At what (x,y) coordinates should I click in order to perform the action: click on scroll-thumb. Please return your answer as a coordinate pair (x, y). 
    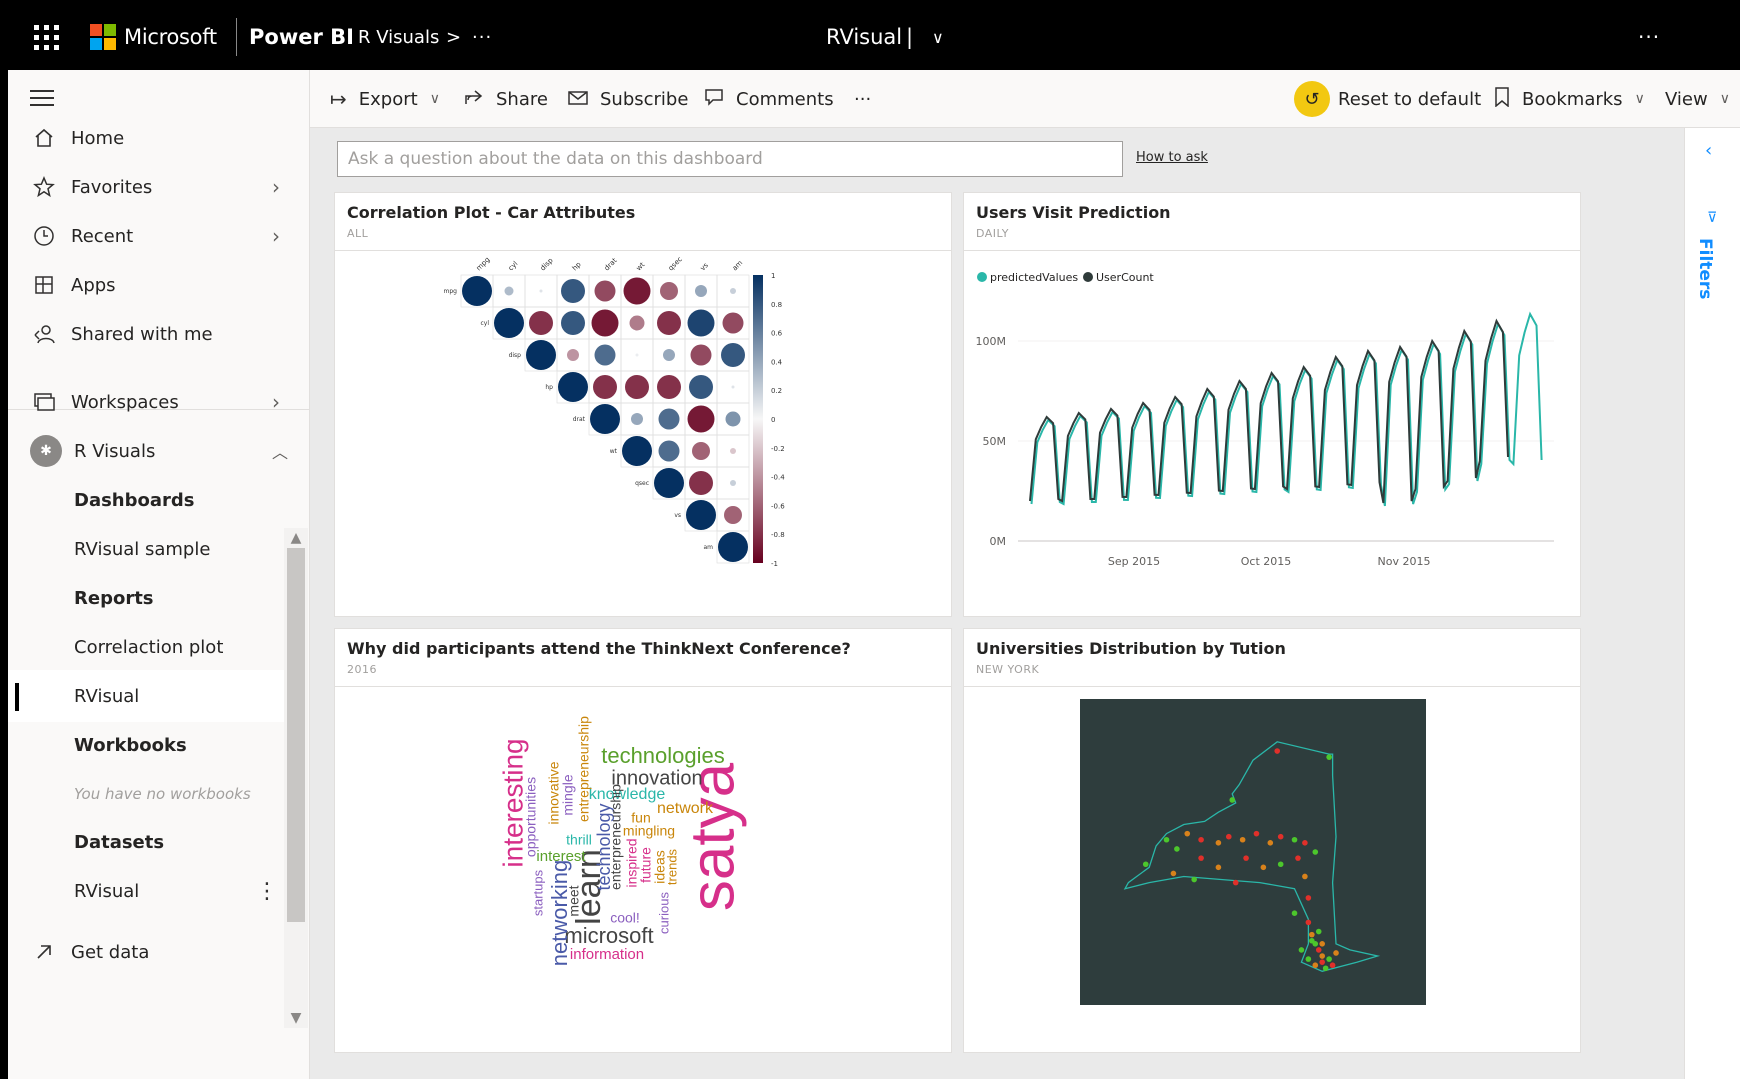
    Looking at the image, I should click on (296, 735).